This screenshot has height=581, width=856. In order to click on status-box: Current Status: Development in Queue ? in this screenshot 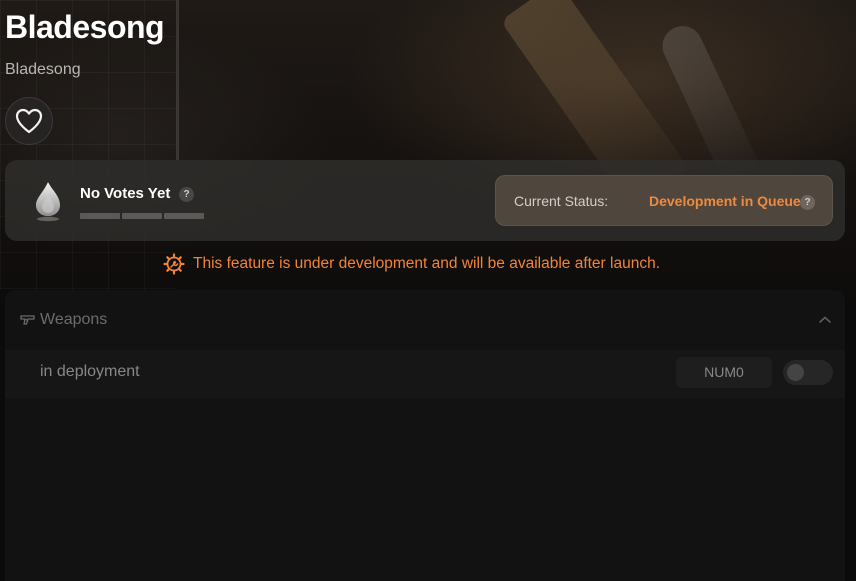, I will do `click(664, 200)`.